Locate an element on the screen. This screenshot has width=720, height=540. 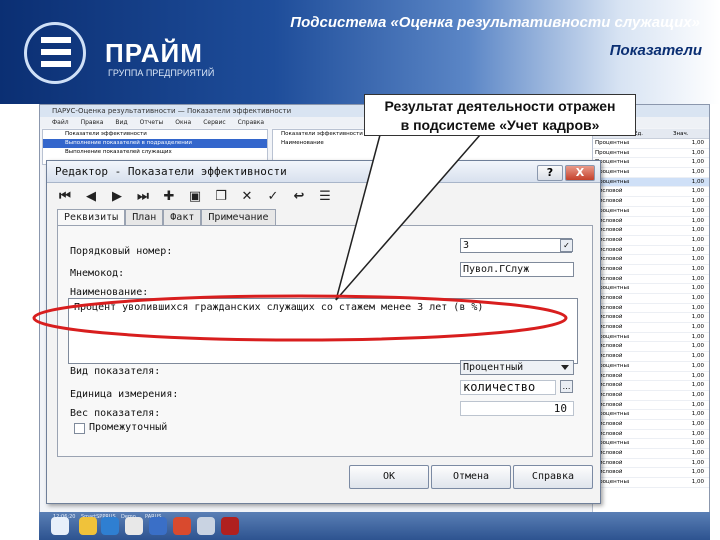
tab-note: Примечание is located at coordinates (238, 217).